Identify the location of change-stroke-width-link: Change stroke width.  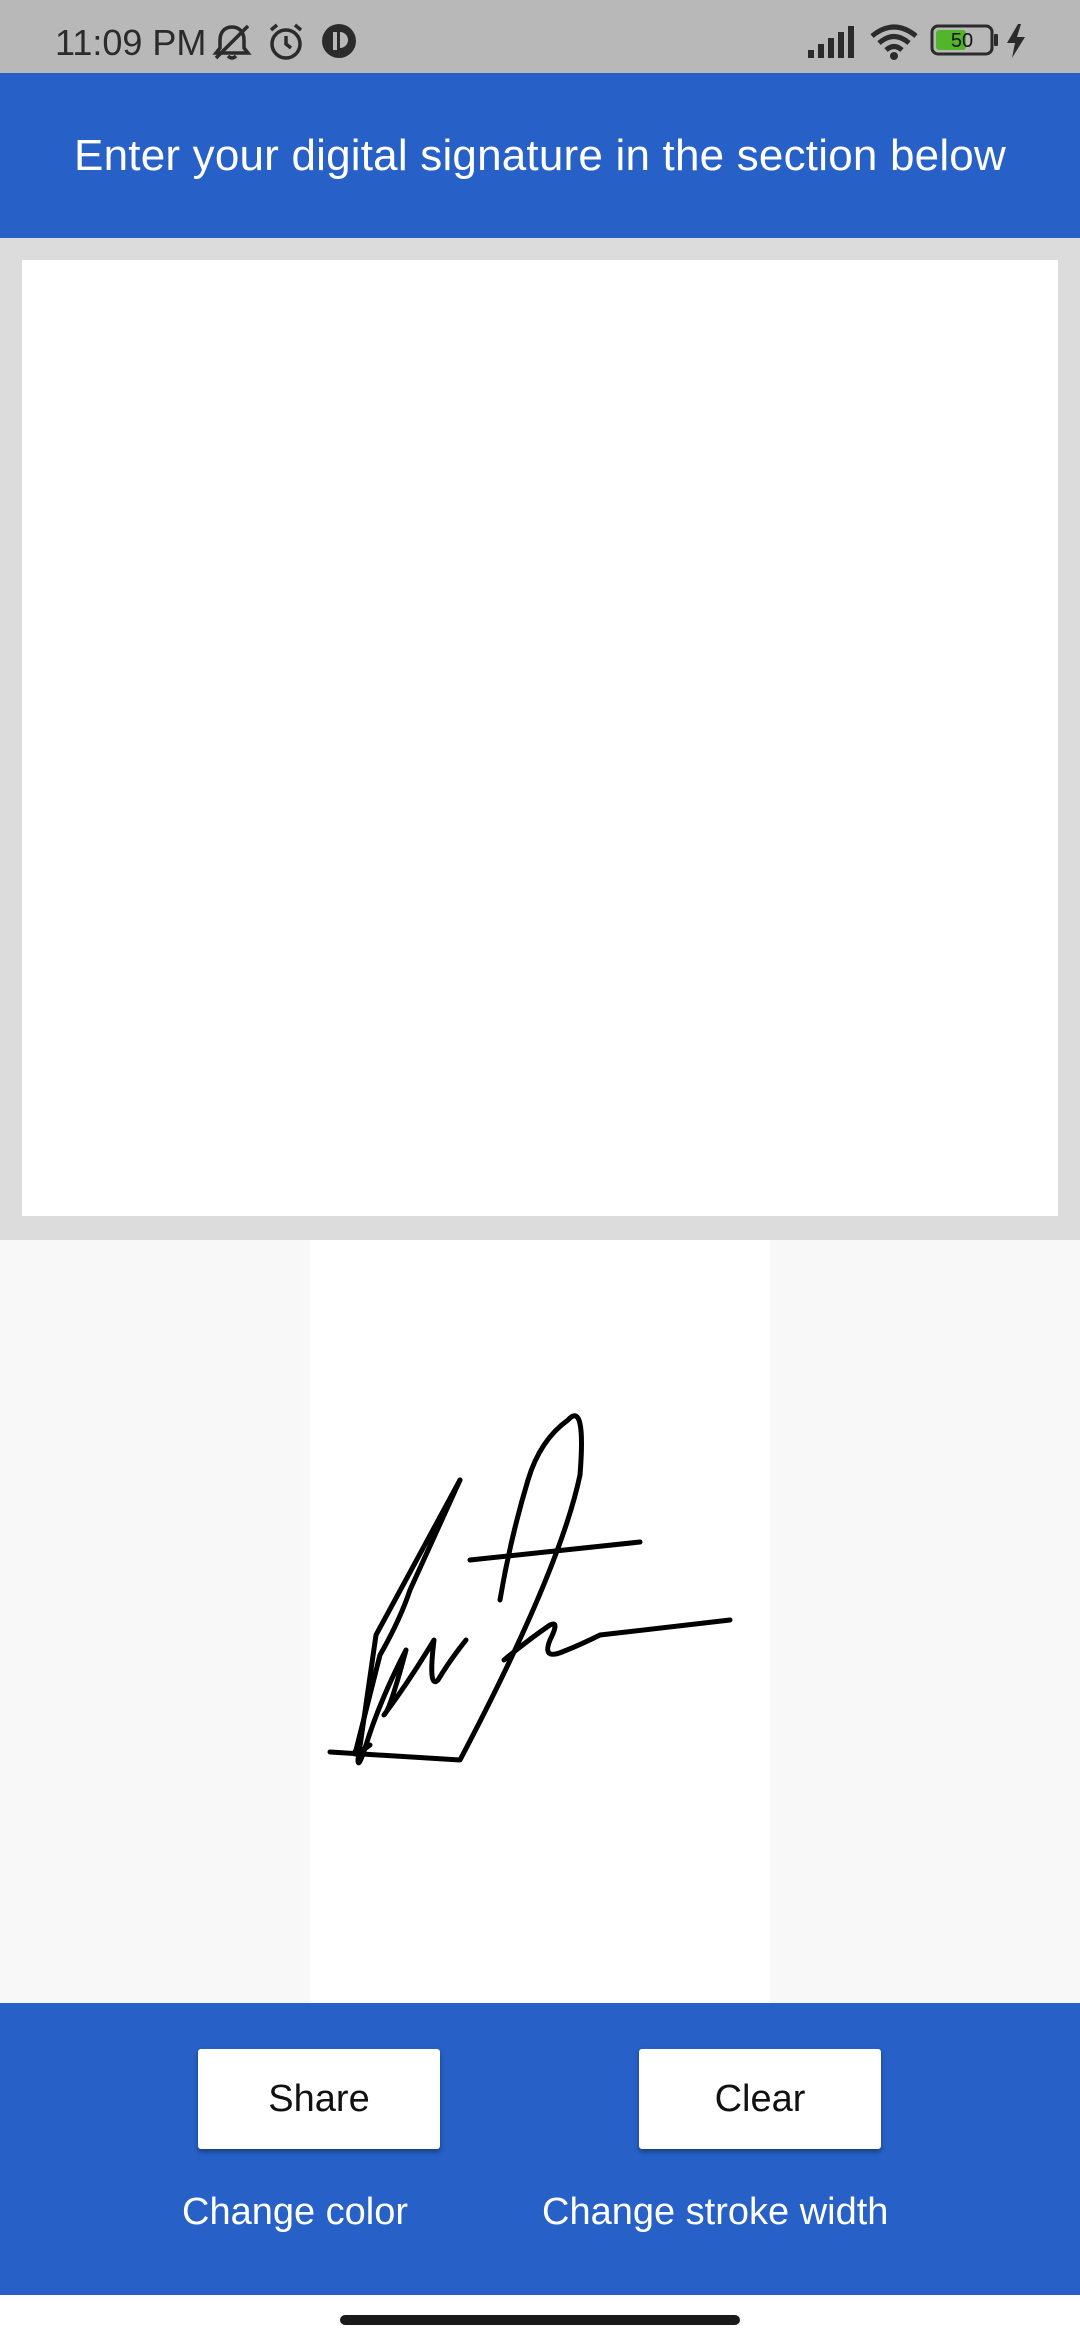
(715, 2212).